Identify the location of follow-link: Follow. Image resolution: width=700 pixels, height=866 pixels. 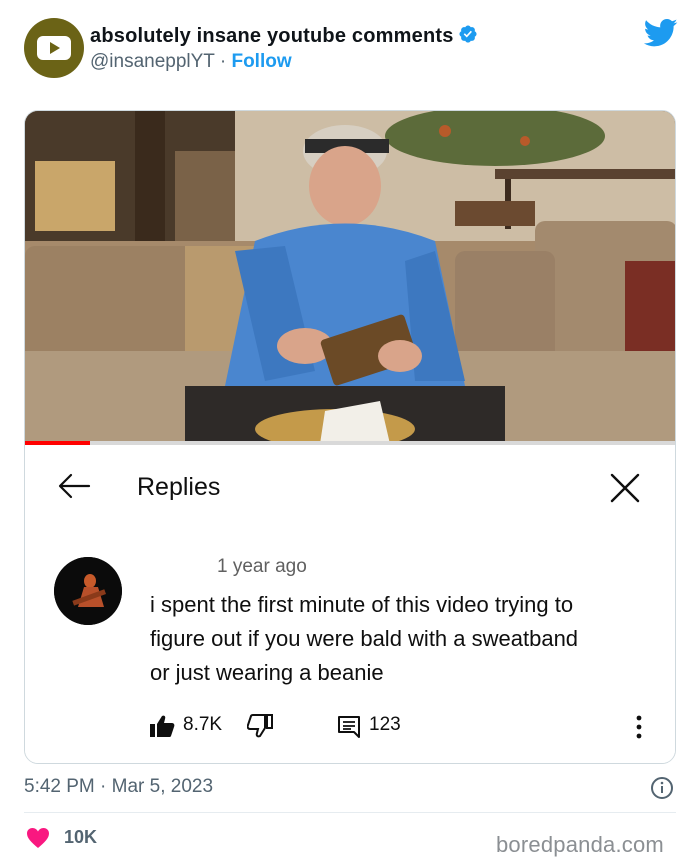
(261, 61).